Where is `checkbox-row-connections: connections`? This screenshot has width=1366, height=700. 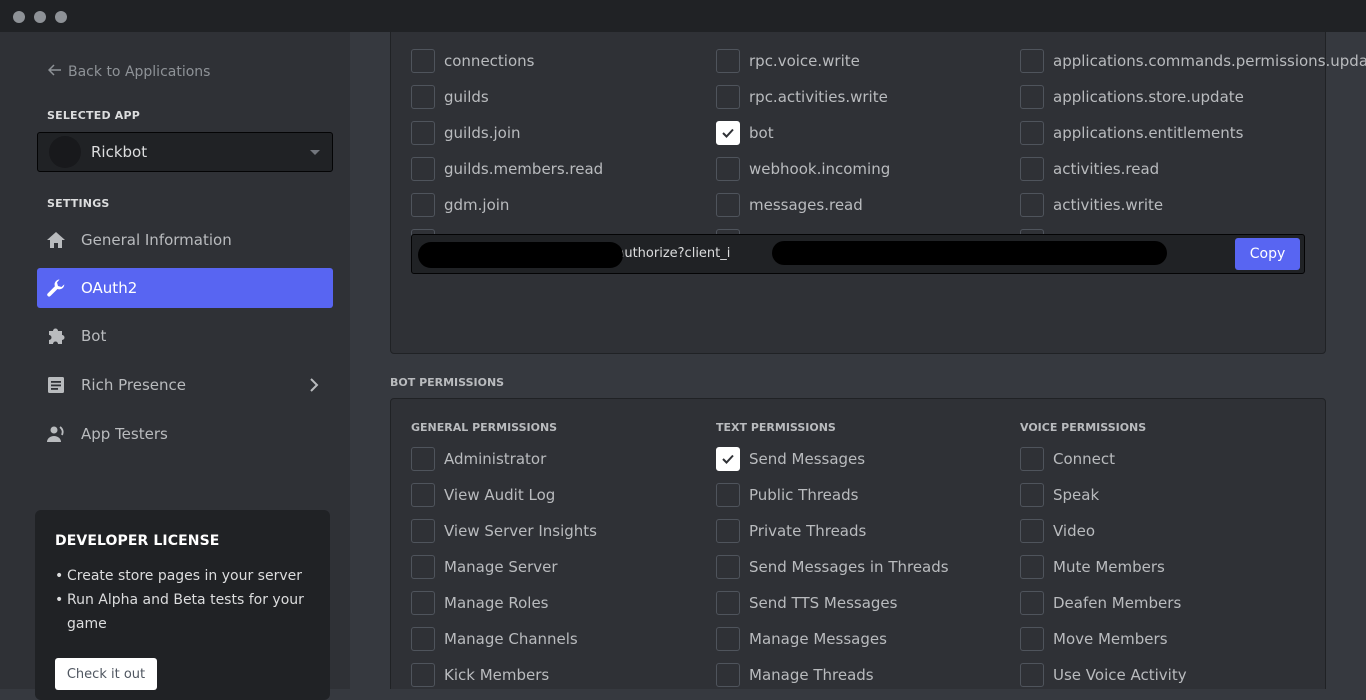 checkbox-row-connections: connections is located at coordinates (472, 61).